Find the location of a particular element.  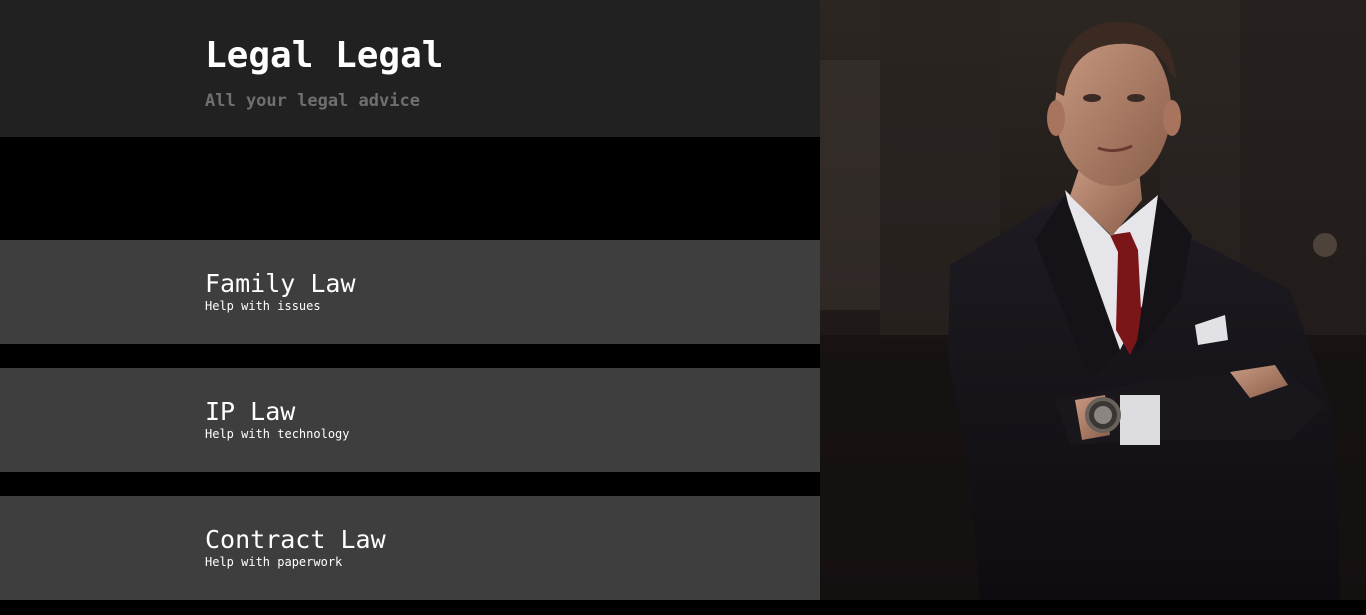

service-title: Family Law is located at coordinates (280, 283).